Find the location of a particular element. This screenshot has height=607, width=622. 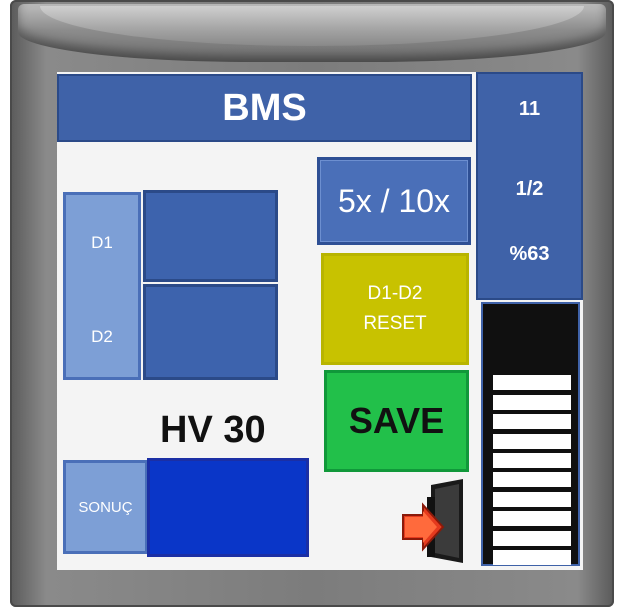

page-title: BMS is located at coordinates (264, 107).